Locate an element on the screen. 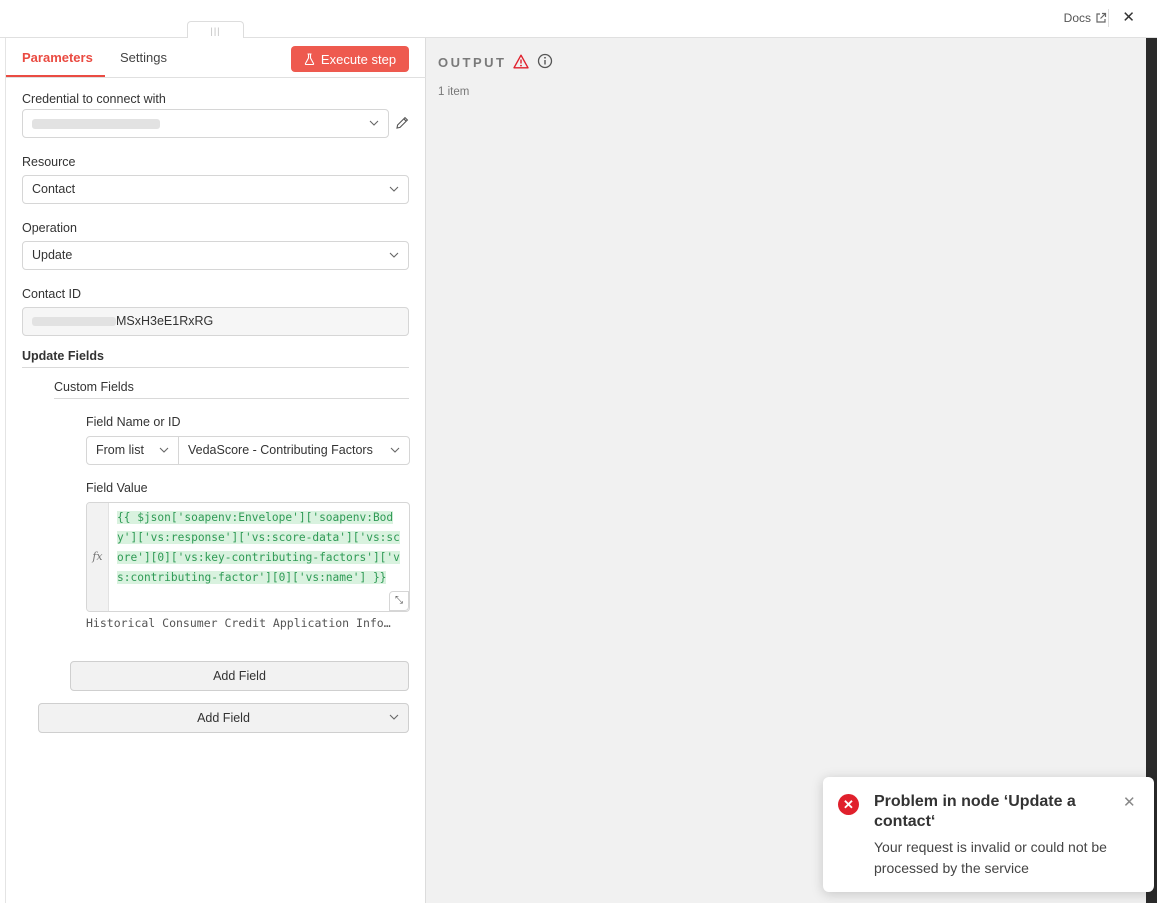  resource-value: Contact is located at coordinates (54, 189).